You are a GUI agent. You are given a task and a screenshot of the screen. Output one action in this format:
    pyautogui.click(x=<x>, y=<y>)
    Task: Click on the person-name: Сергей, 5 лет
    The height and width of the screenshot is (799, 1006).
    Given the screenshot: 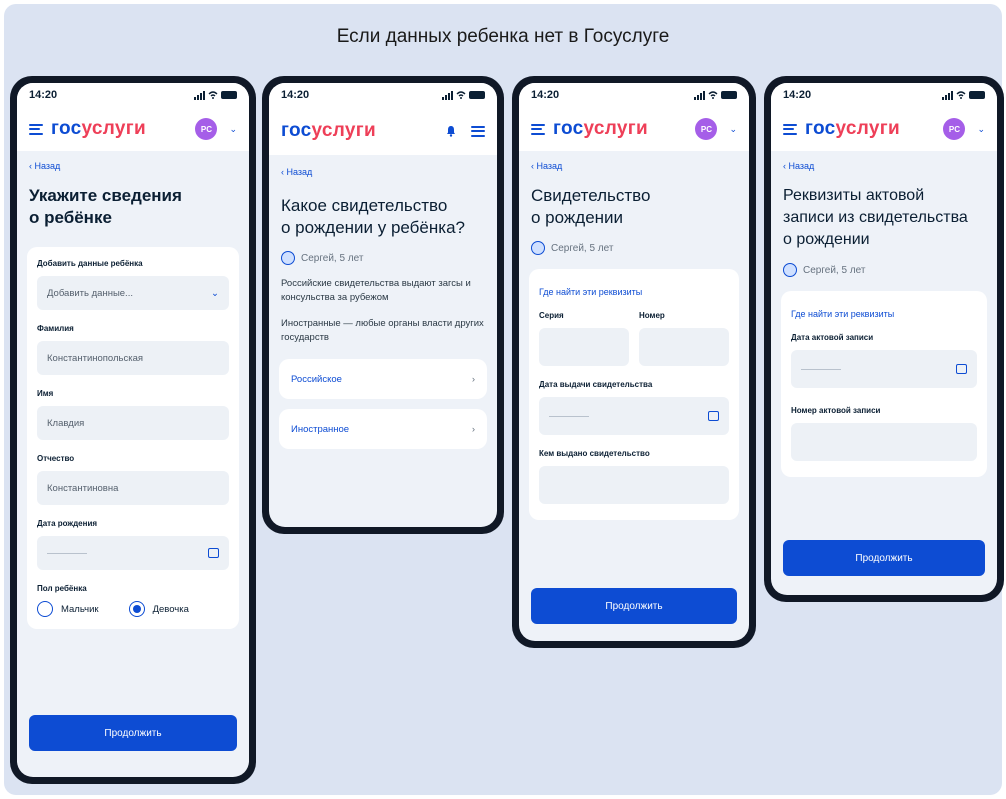 What is the action you would take?
    pyautogui.click(x=582, y=248)
    